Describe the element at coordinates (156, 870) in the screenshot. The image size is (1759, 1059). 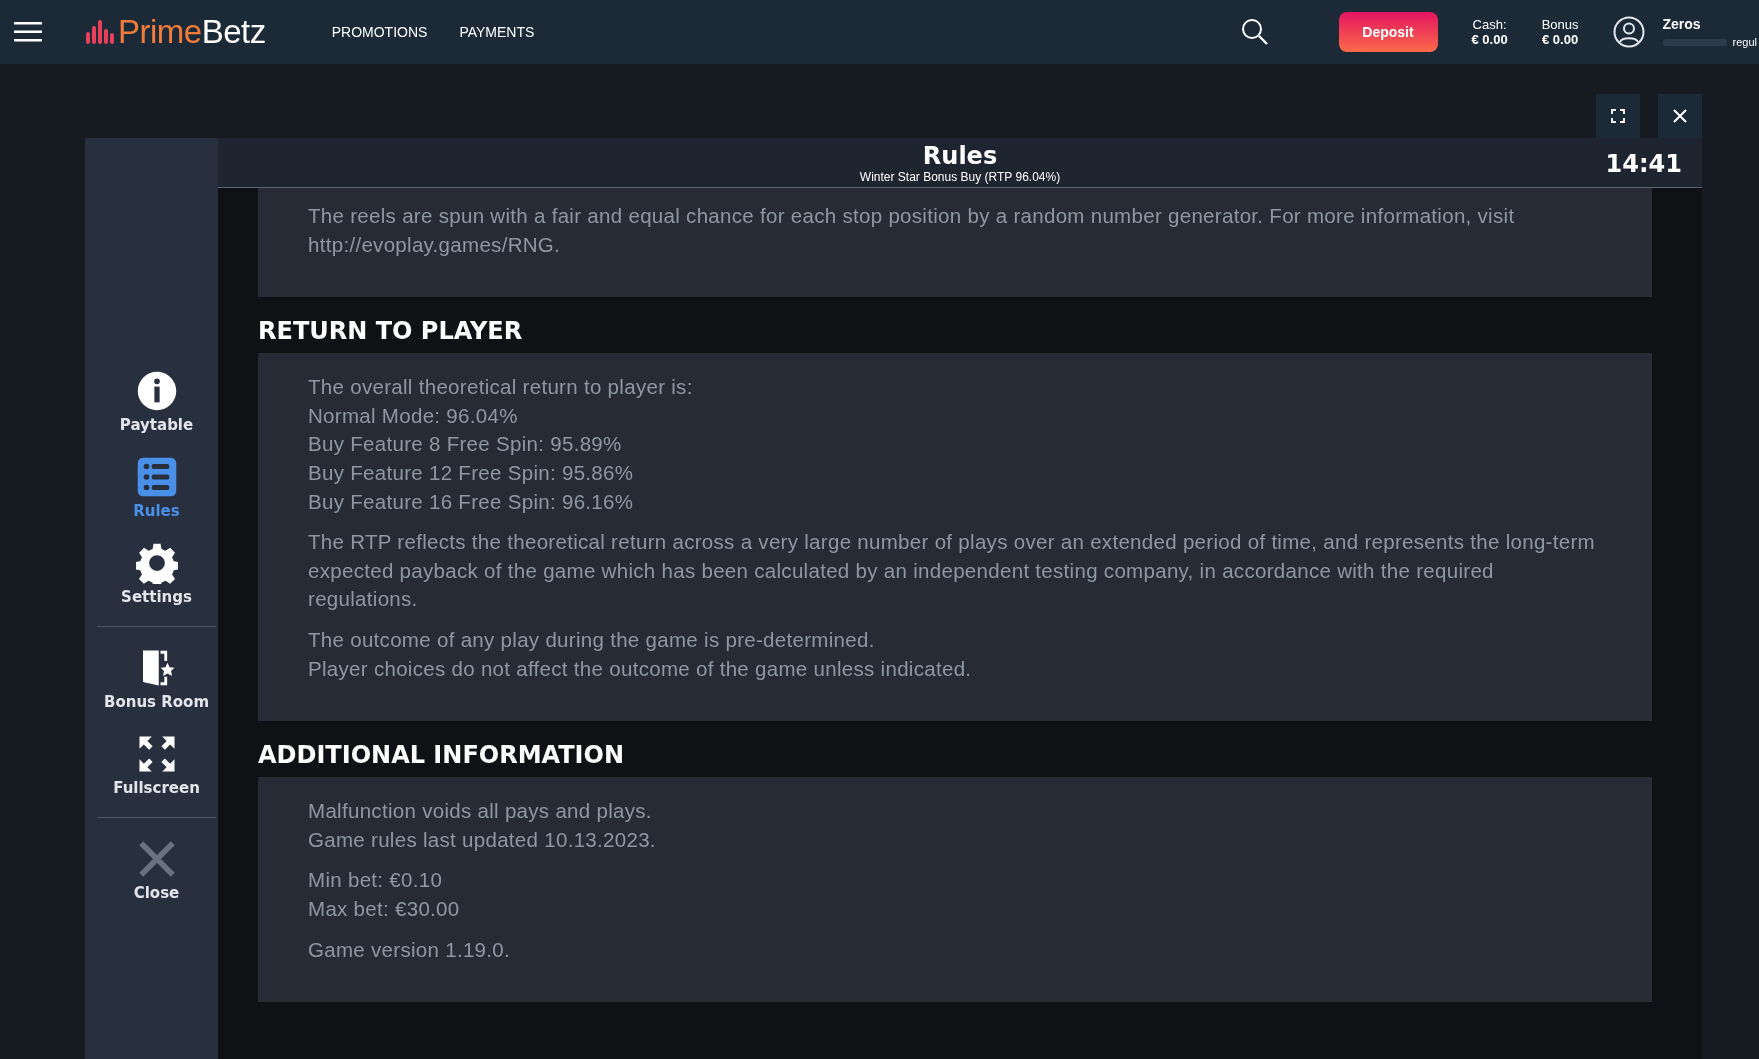
I see `sidebar-item: Close` at that location.